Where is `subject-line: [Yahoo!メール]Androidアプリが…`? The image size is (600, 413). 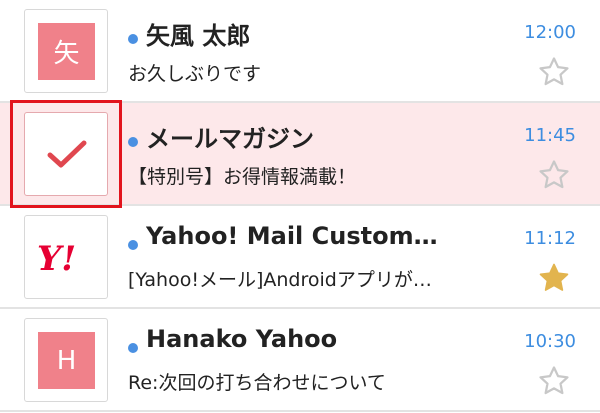 subject-line: [Yahoo!メール]Androidアプリが… is located at coordinates (280, 280).